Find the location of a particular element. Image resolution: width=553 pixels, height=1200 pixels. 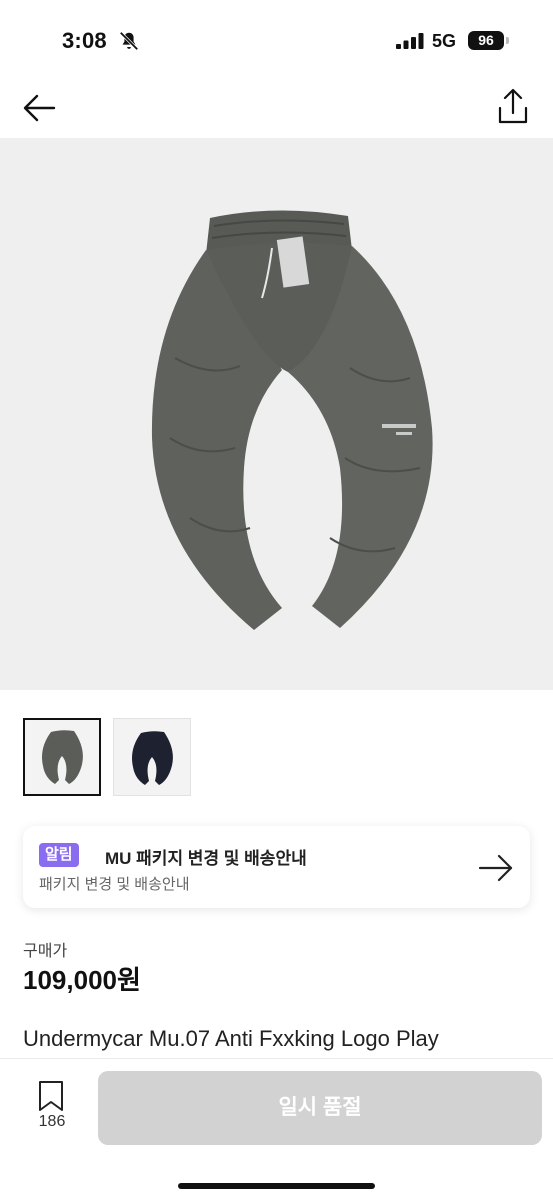

share-upload-icon is located at coordinates (513, 107).